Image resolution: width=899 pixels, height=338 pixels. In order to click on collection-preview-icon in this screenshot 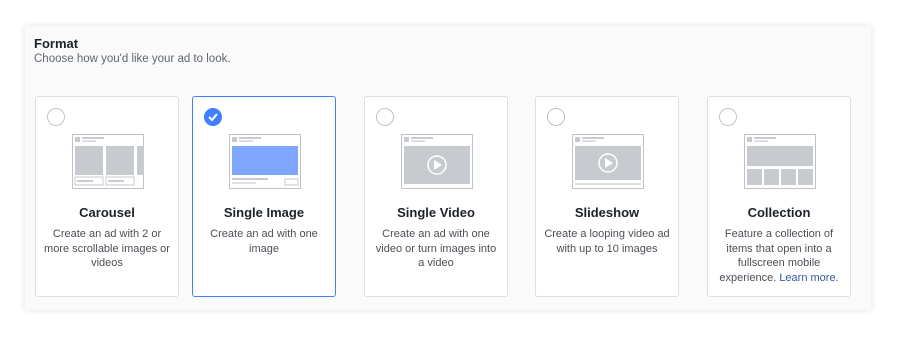, I will do `click(780, 161)`.